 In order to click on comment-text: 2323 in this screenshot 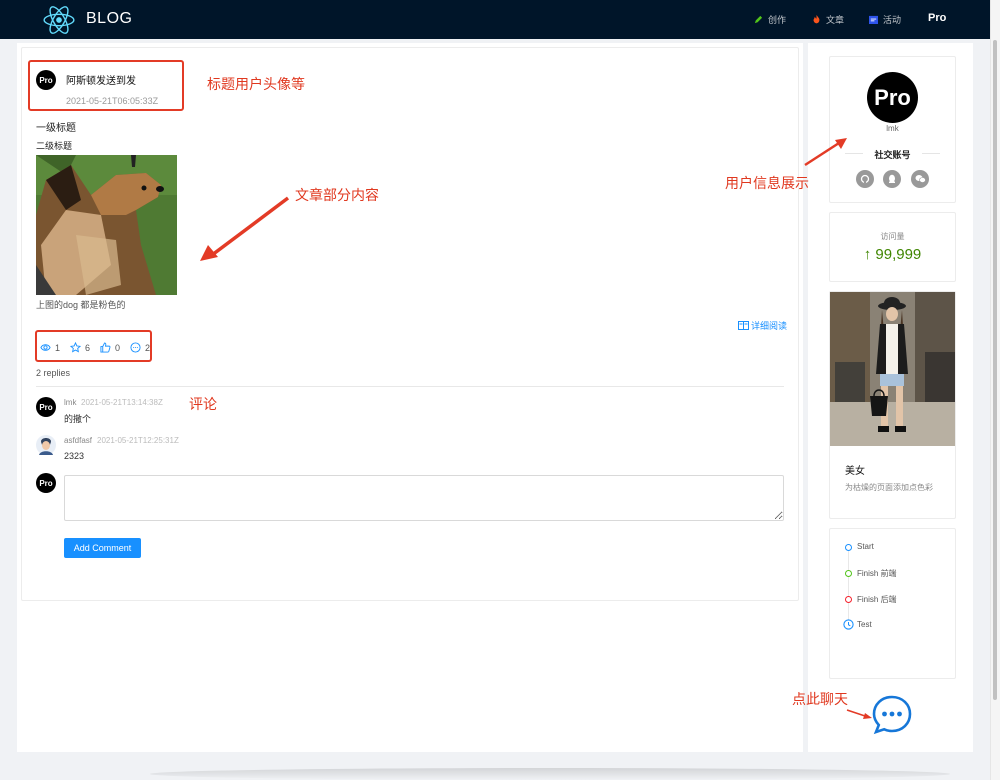, I will do `click(74, 456)`.